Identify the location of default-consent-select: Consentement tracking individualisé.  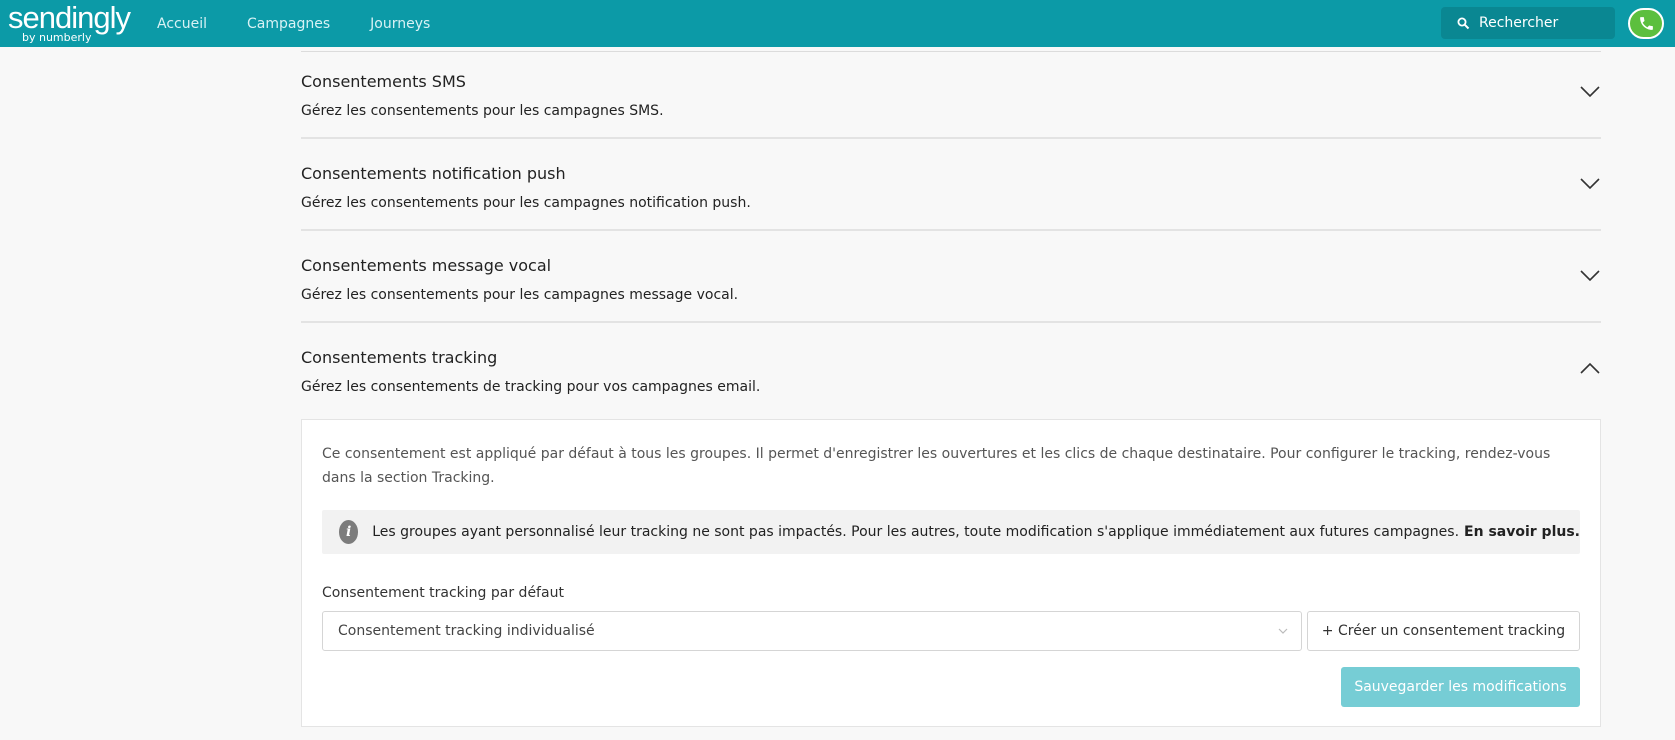
(812, 631).